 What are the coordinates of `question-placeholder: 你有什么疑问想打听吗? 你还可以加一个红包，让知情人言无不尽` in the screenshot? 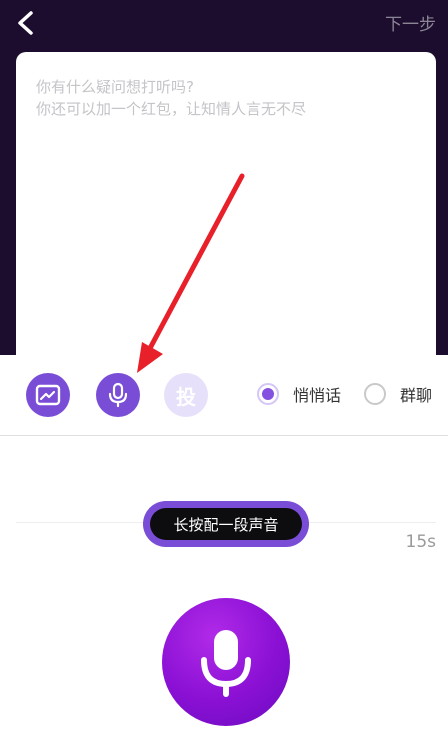 It's located at (226, 98).